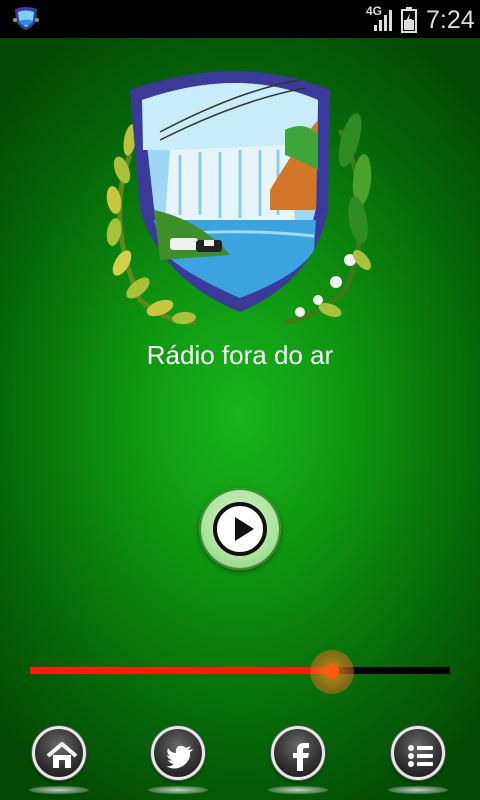  Describe the element at coordinates (62, 755) in the screenshot. I see `home-icon` at that location.